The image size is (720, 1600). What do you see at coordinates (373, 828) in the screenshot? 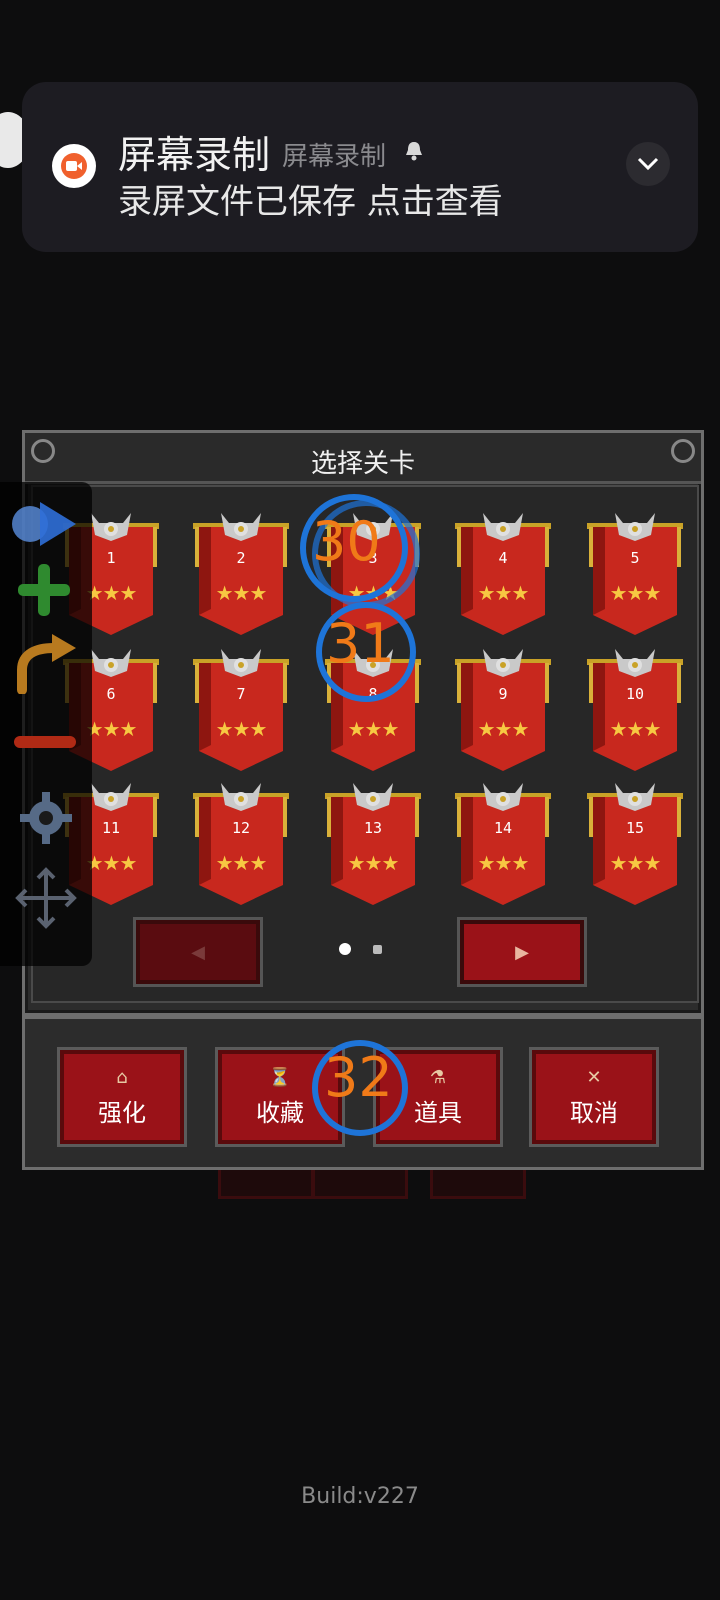
I see `level-number: 13` at bounding box center [373, 828].